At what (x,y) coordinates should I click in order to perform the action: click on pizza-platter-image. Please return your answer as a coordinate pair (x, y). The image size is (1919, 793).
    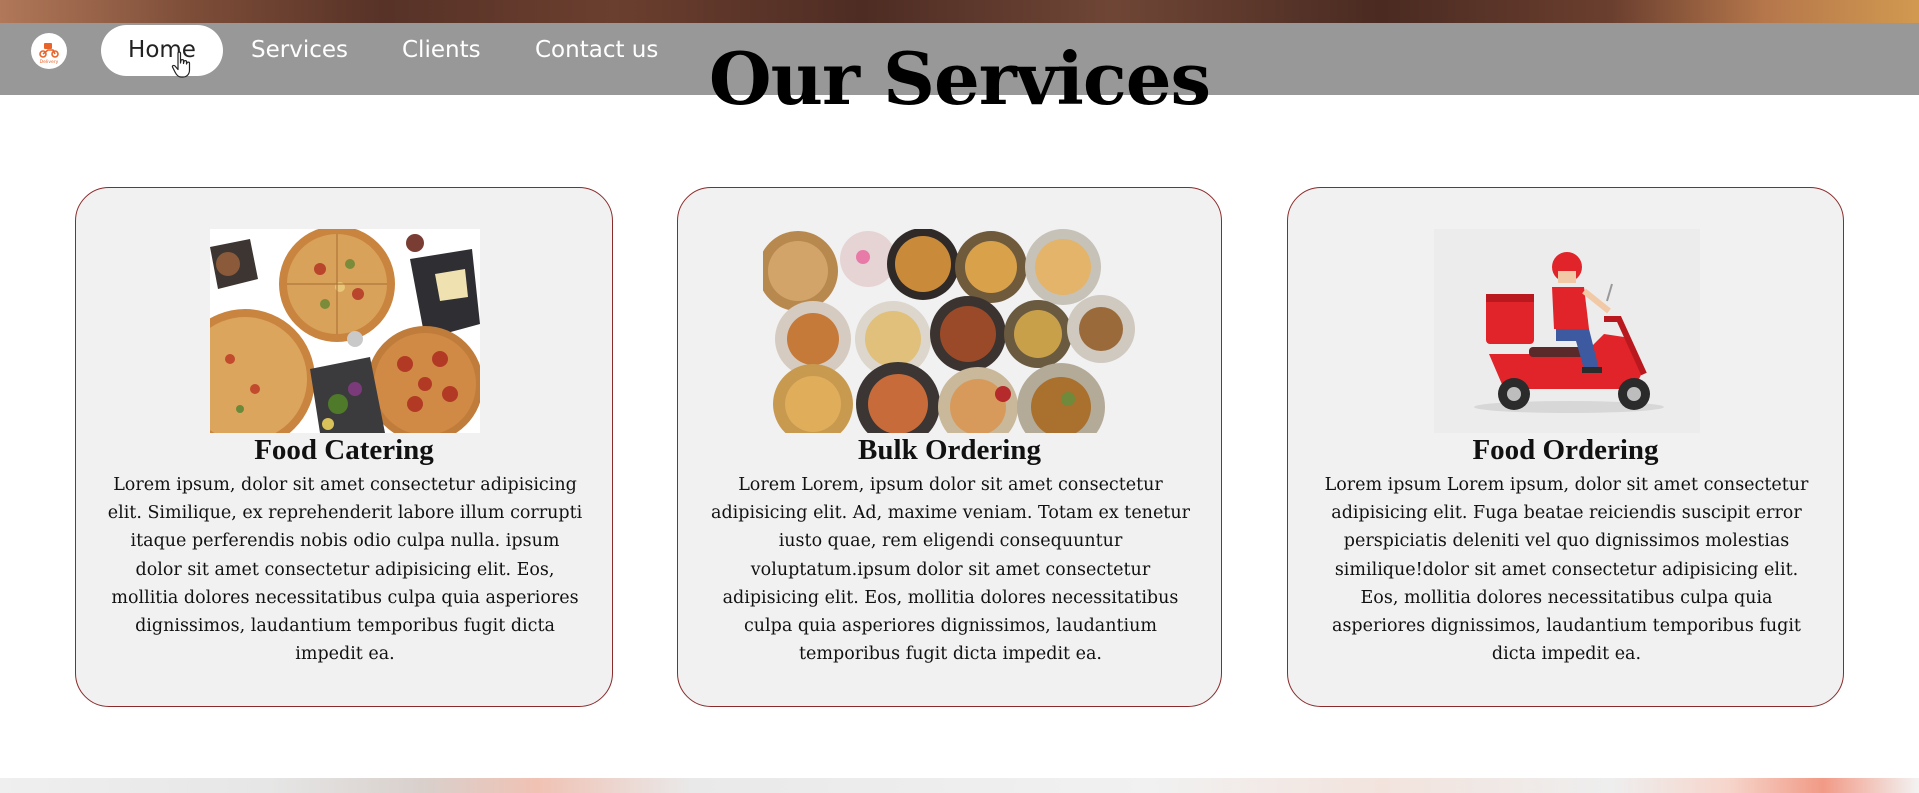
    Looking at the image, I should click on (345, 331).